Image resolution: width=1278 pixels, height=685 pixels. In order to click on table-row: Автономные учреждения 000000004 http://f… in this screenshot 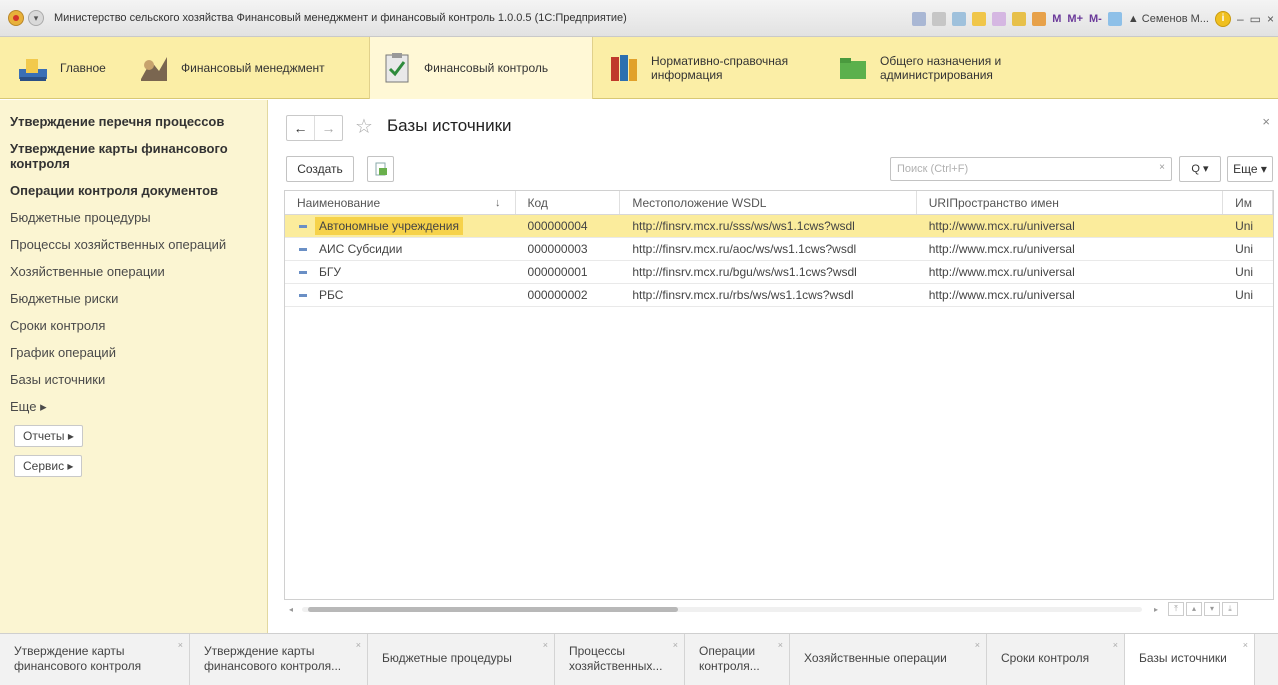, I will do `click(779, 226)`.